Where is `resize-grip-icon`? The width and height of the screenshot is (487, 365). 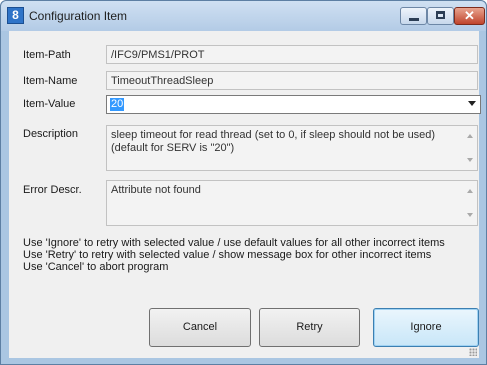
resize-grip-icon is located at coordinates (473, 352).